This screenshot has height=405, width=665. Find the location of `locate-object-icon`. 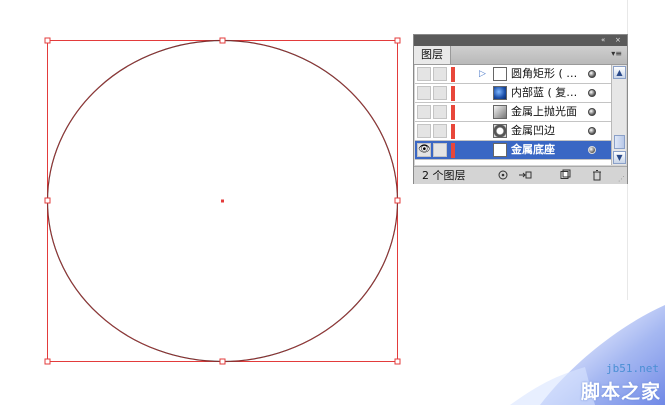

locate-object-icon is located at coordinates (503, 175).